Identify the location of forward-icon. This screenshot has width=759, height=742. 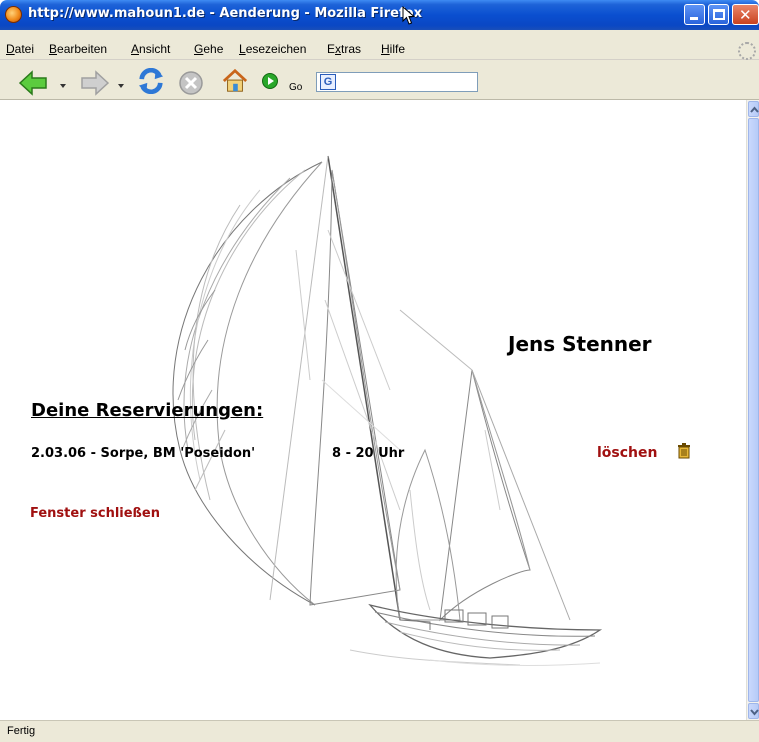
(94, 83).